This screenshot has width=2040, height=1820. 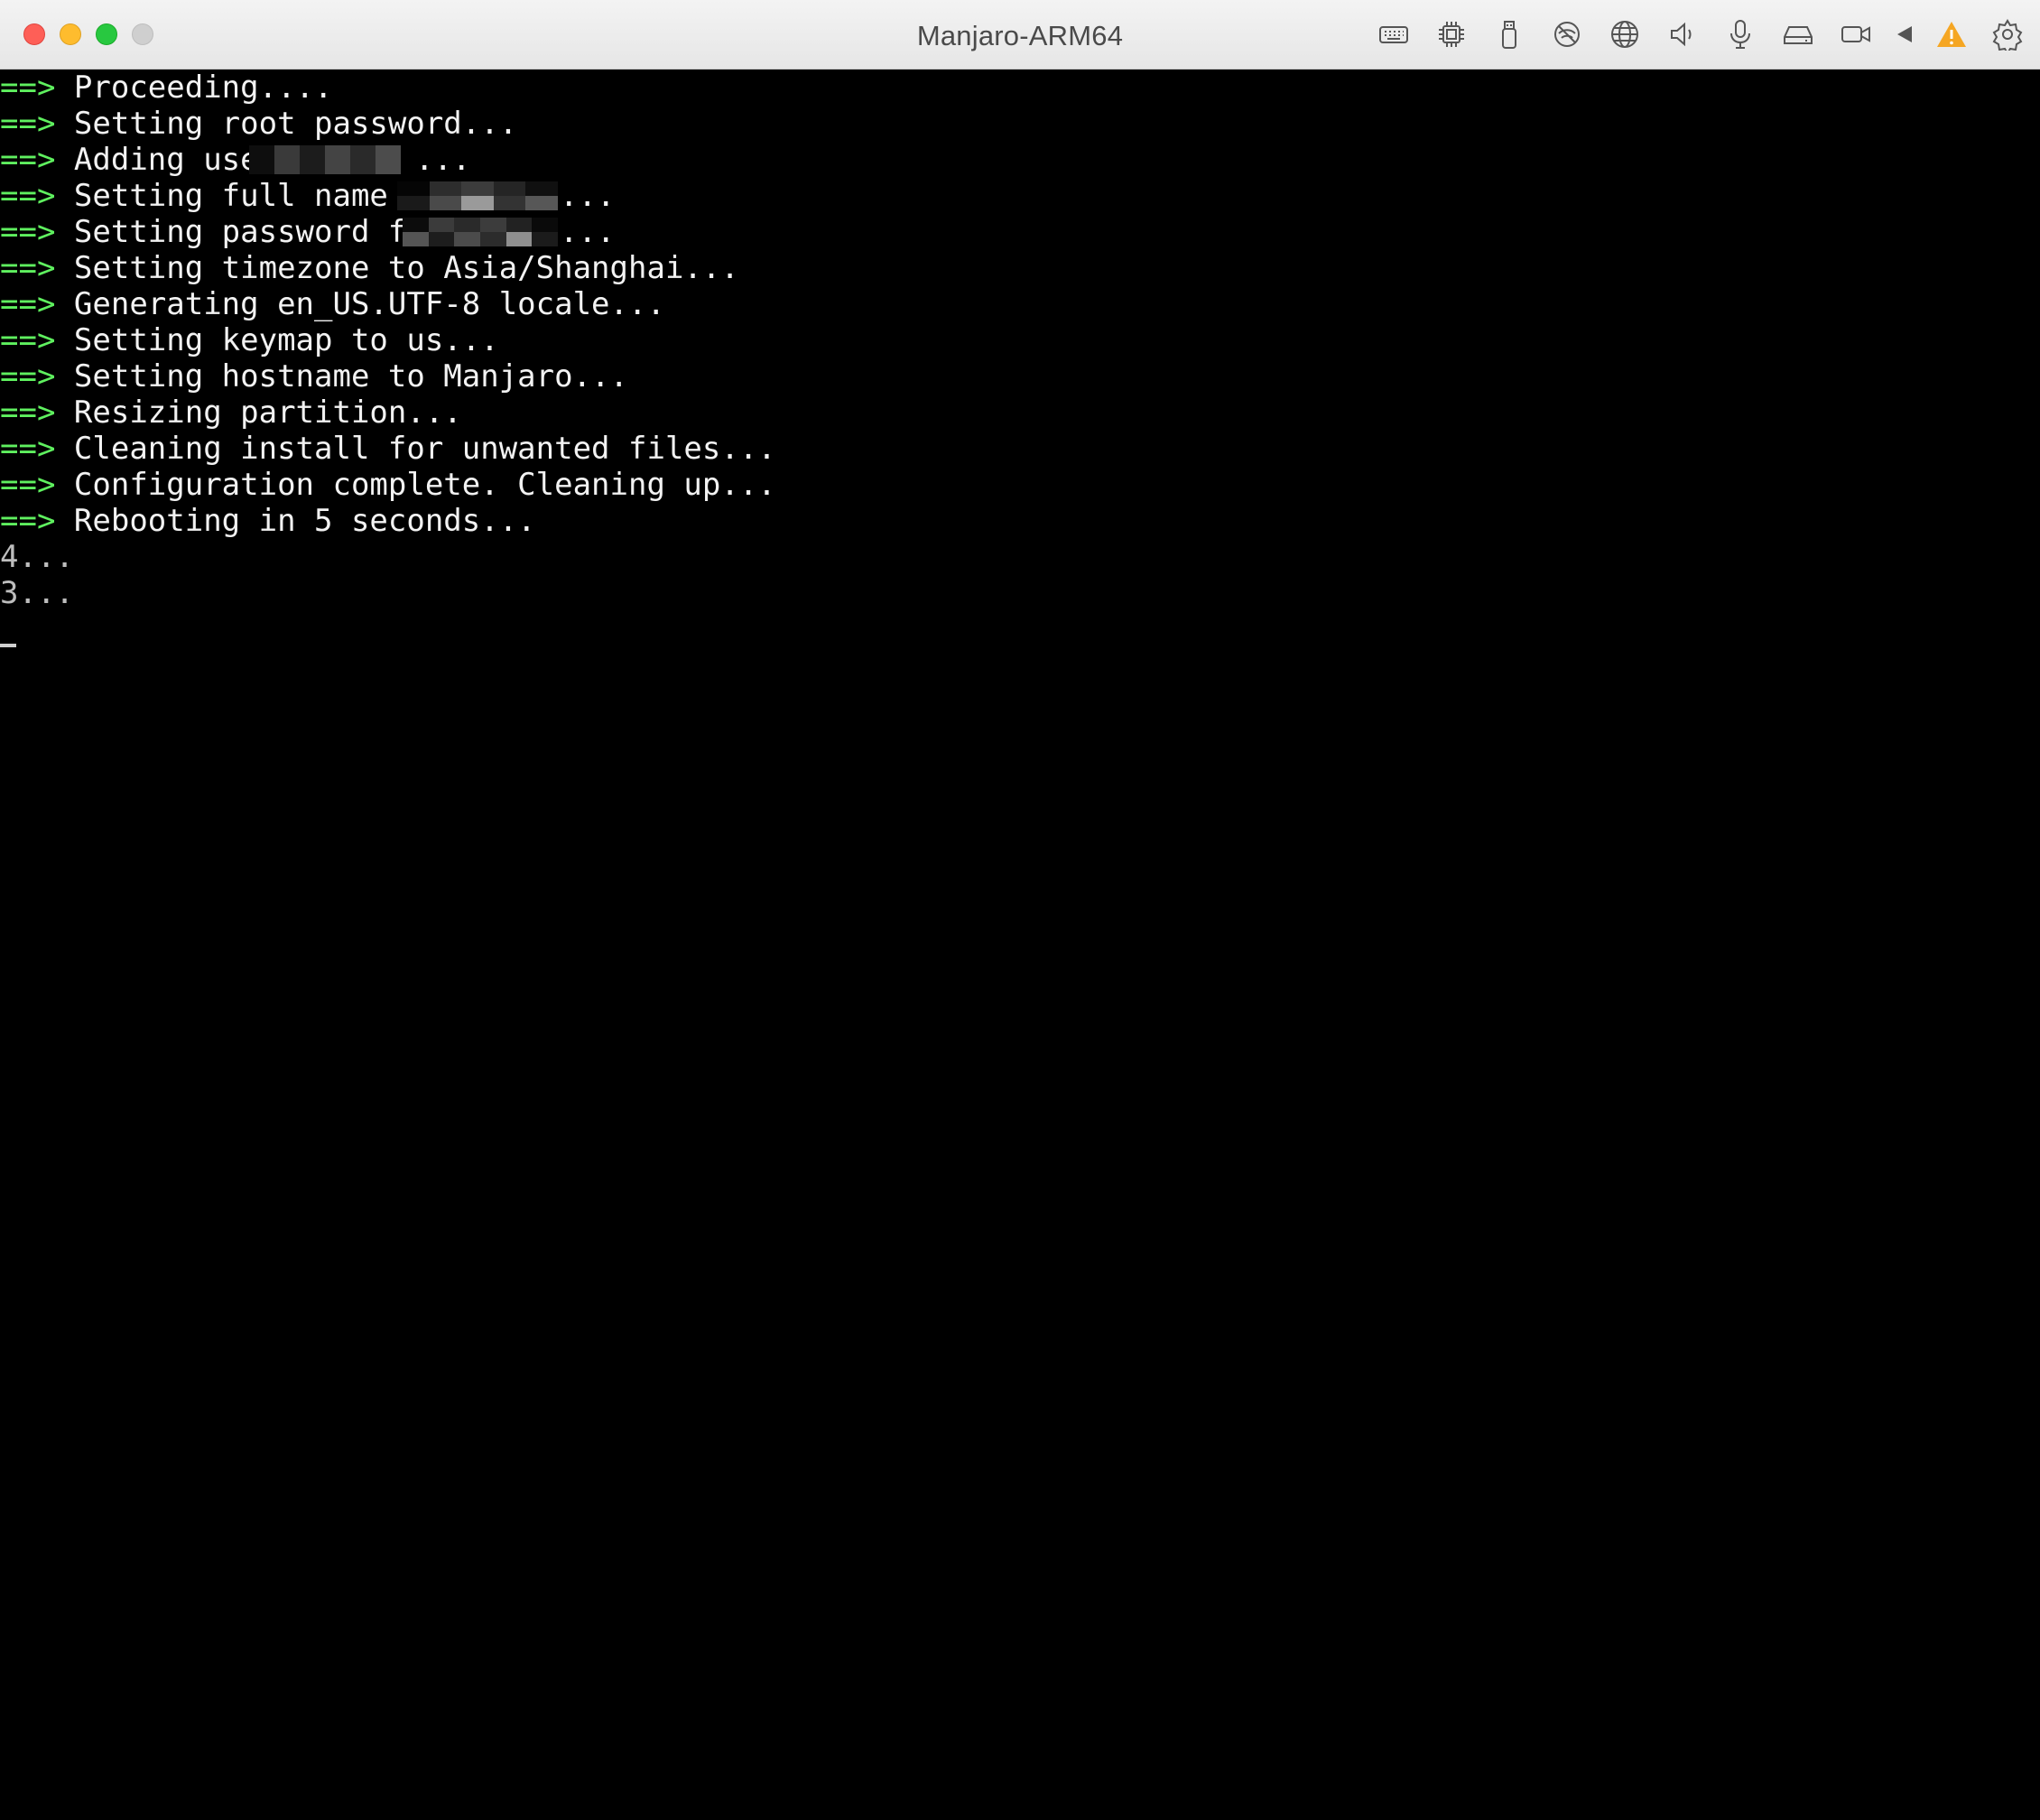 I want to click on console-line: ==> Adding user, so click(x=138, y=160).